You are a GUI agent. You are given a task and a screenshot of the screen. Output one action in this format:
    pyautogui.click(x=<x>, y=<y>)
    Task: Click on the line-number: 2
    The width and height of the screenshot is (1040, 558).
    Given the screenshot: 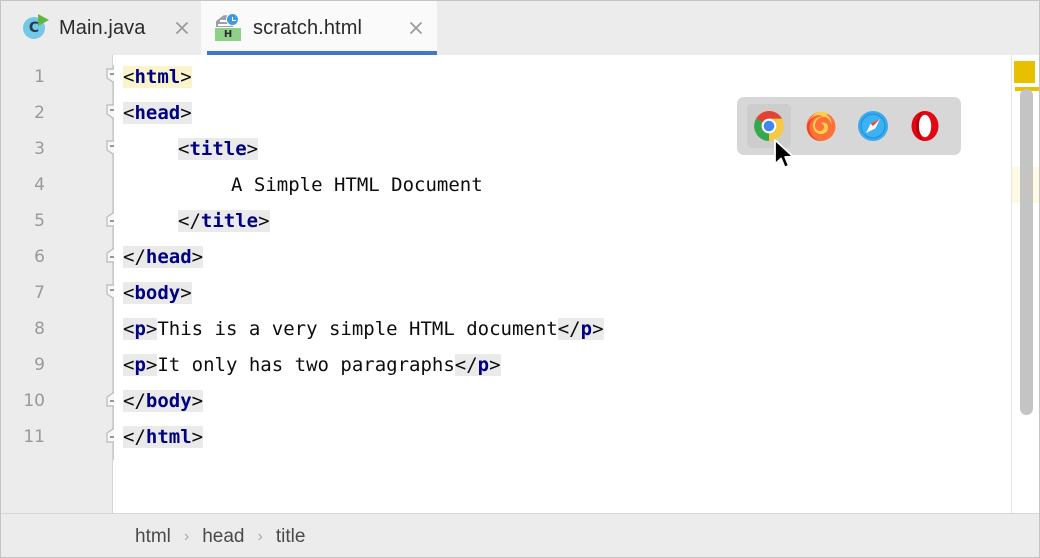 What is the action you would take?
    pyautogui.click(x=39, y=113)
    